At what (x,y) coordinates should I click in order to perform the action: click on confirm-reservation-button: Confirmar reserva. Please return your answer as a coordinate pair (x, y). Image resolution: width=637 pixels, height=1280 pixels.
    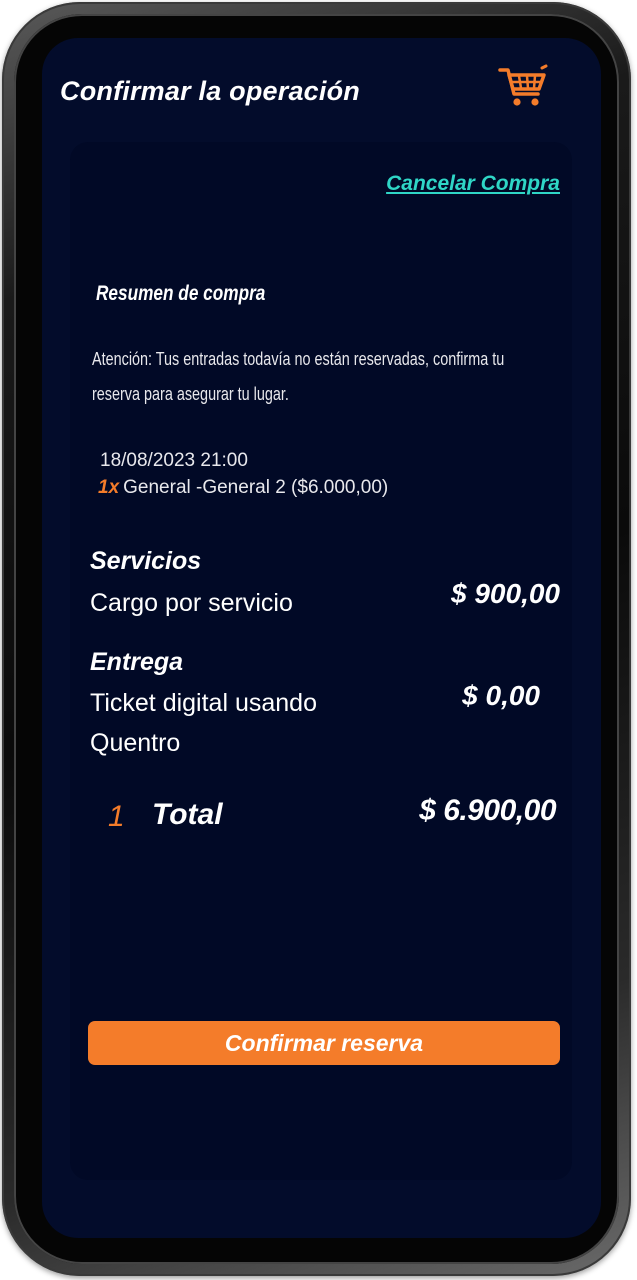
    Looking at the image, I should click on (324, 1043).